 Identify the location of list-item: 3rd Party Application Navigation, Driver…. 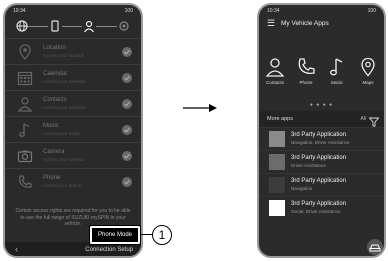
(321, 139).